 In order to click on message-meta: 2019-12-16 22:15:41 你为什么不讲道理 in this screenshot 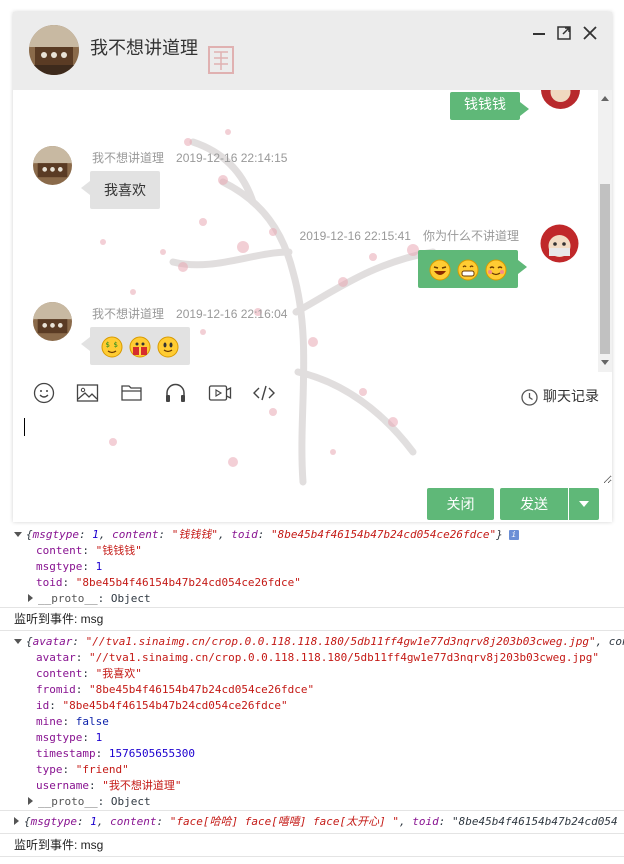, I will do `click(409, 235)`.